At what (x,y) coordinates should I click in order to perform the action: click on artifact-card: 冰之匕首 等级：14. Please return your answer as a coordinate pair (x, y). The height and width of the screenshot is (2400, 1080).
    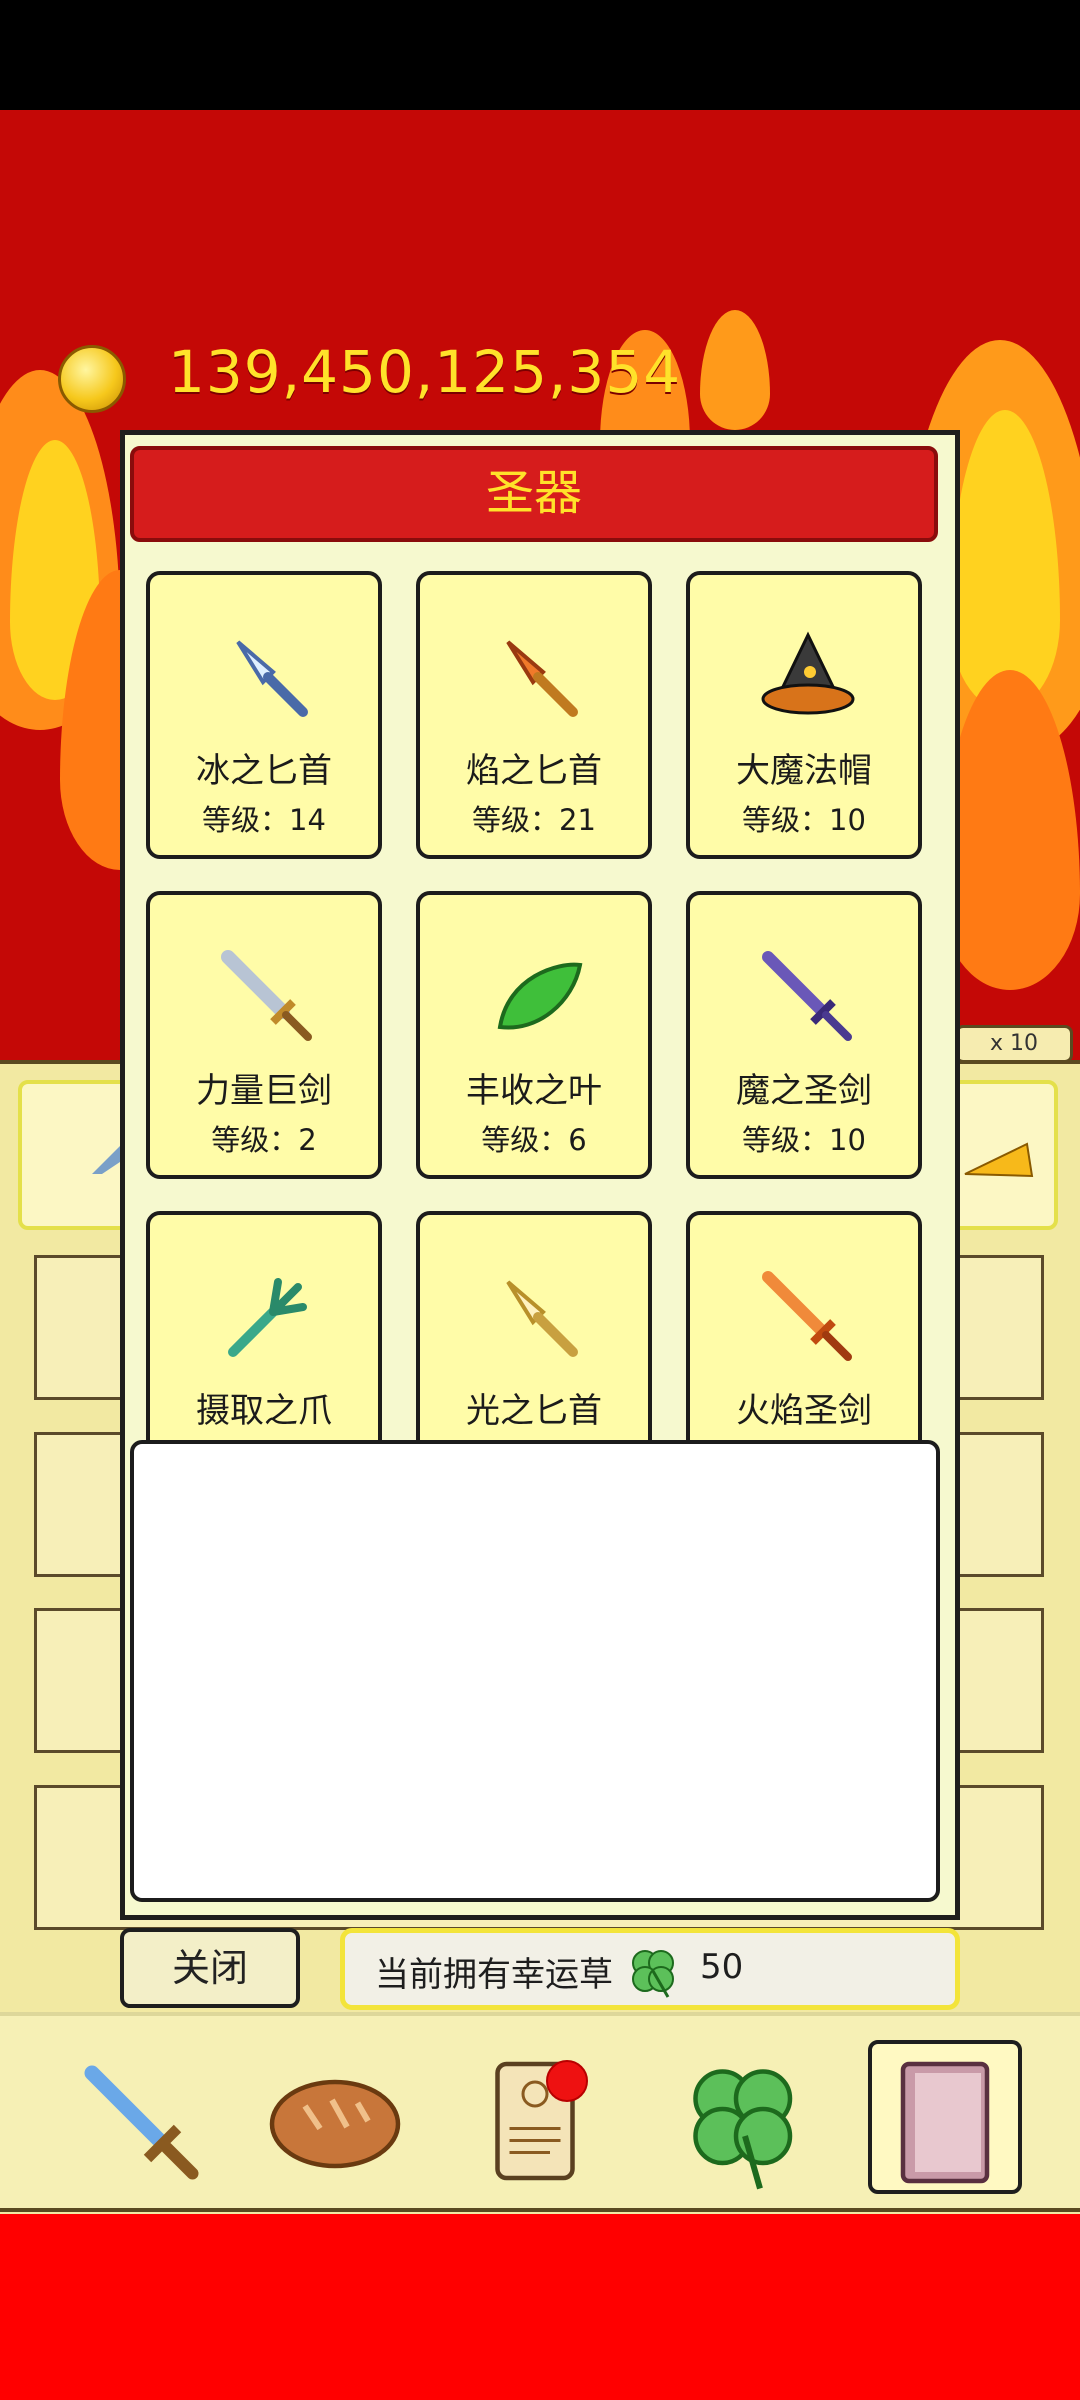
    Looking at the image, I should click on (264, 715).